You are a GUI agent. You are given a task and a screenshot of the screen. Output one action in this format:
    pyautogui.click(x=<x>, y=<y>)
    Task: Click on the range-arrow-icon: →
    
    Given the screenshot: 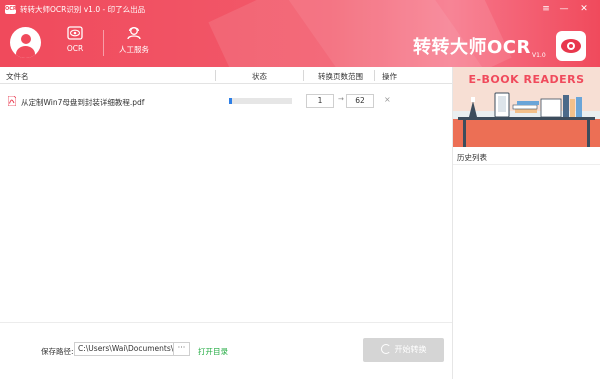 What is the action you would take?
    pyautogui.click(x=341, y=99)
    